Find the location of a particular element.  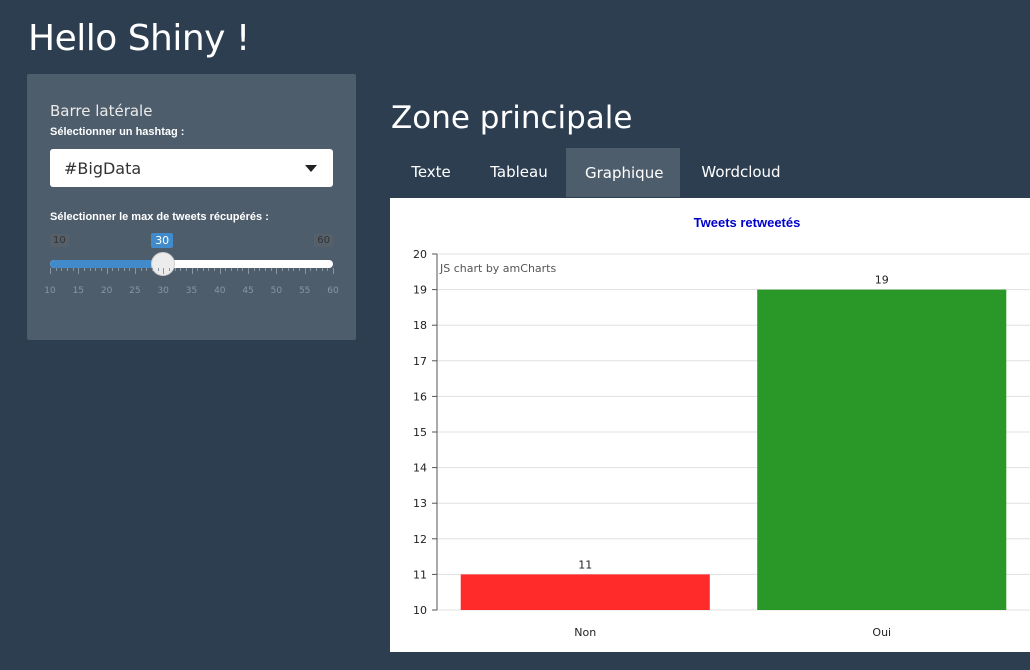

tab-texte: Texte is located at coordinates (431, 172).